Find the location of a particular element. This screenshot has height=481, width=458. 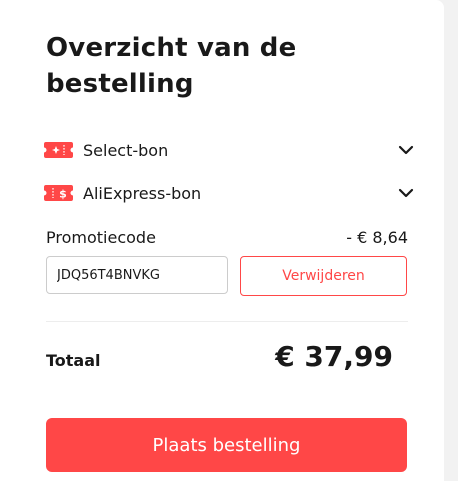

aliexpress-coupon-icon: $ is located at coordinates (58, 193).